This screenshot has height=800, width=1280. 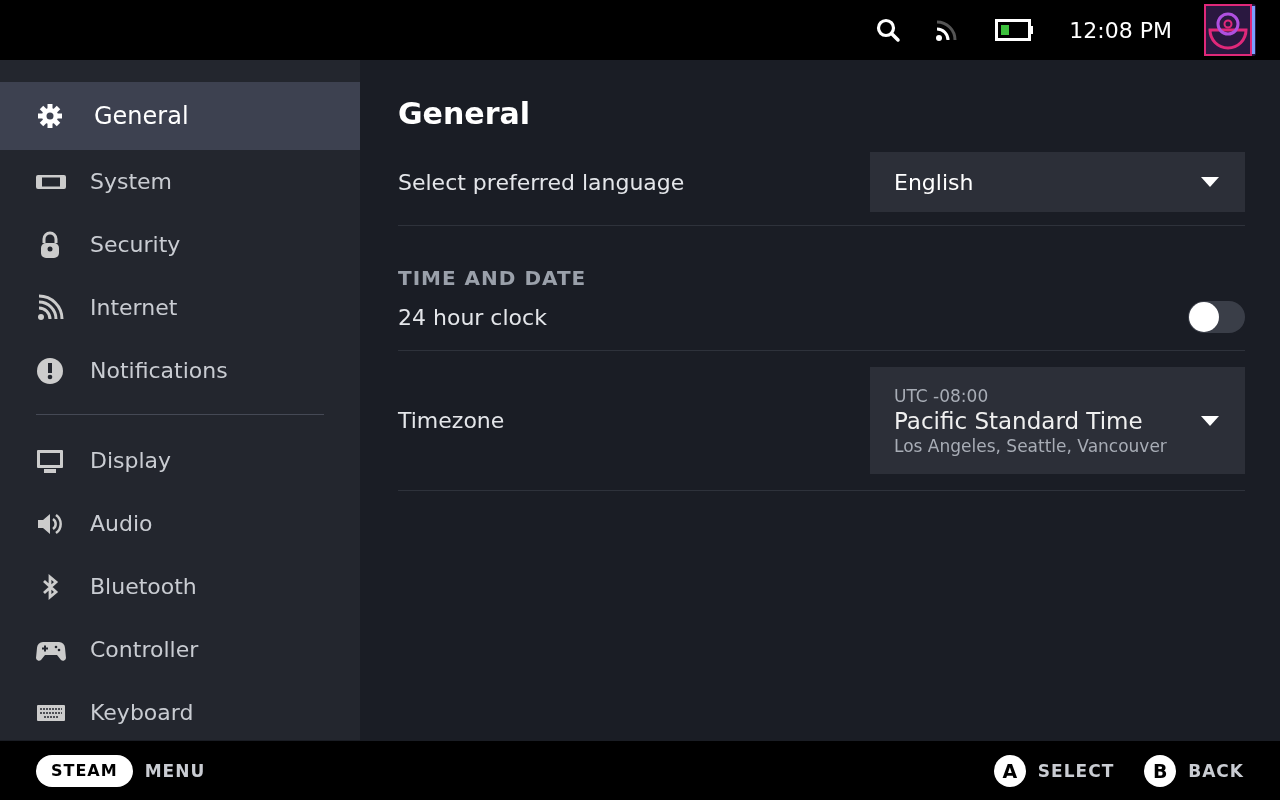 I want to click on setting-label: Select preferred language, so click(x=541, y=182).